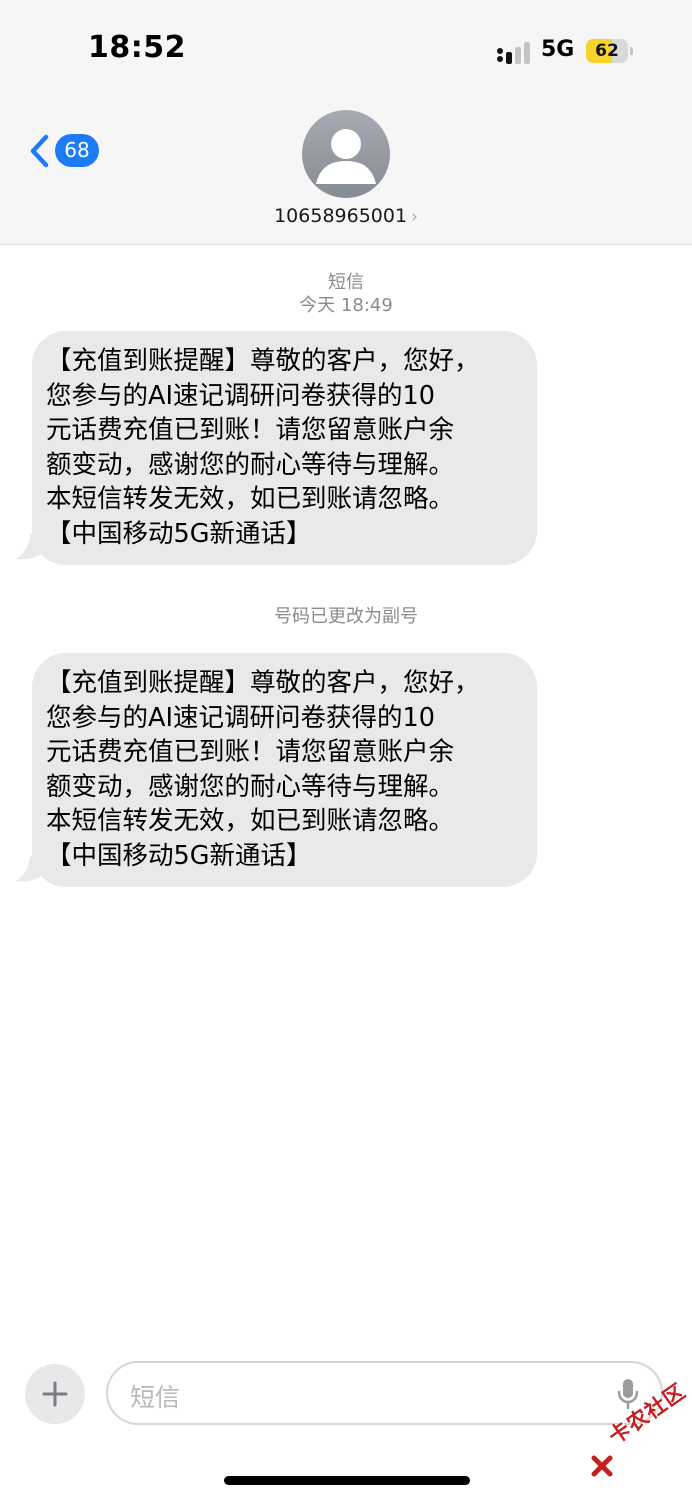 Image resolution: width=692 pixels, height=1500 pixels. What do you see at coordinates (631, 51) in the screenshot?
I see `battery-cap` at bounding box center [631, 51].